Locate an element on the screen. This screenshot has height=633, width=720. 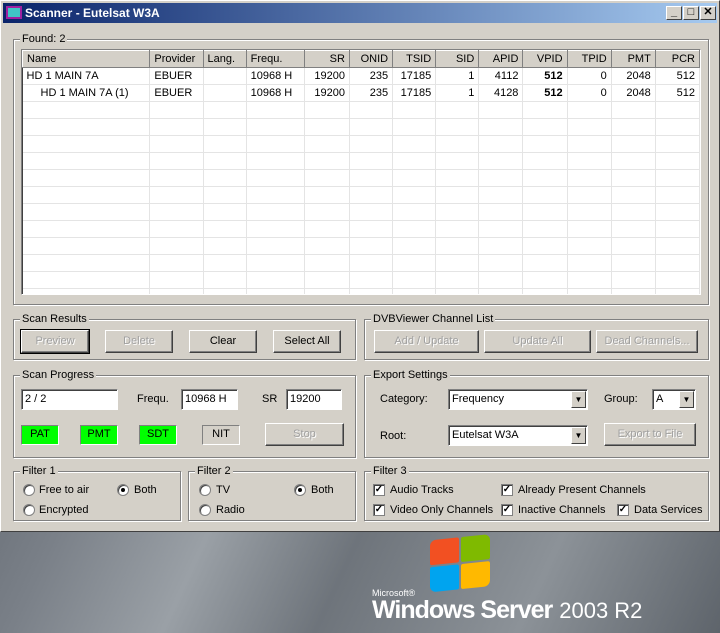
pmt-indicator: PMT is located at coordinates (99, 435).